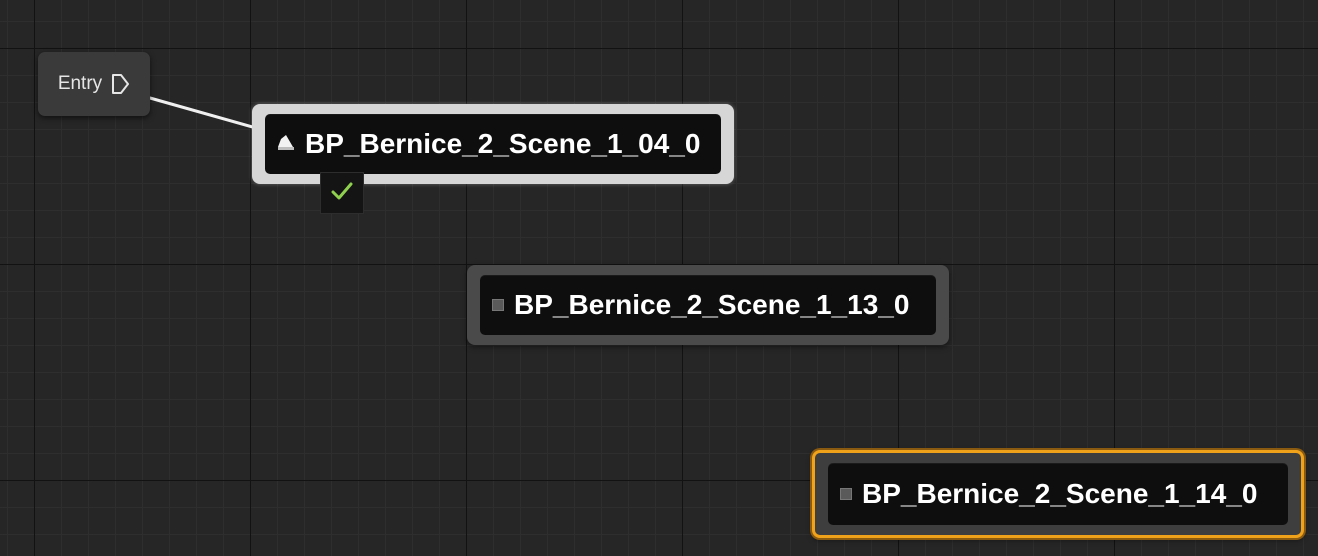 This screenshot has width=1318, height=556. Describe the element at coordinates (712, 304) in the screenshot. I see `state-title: BP_Bernice_2_Scene_1_13_0` at that location.